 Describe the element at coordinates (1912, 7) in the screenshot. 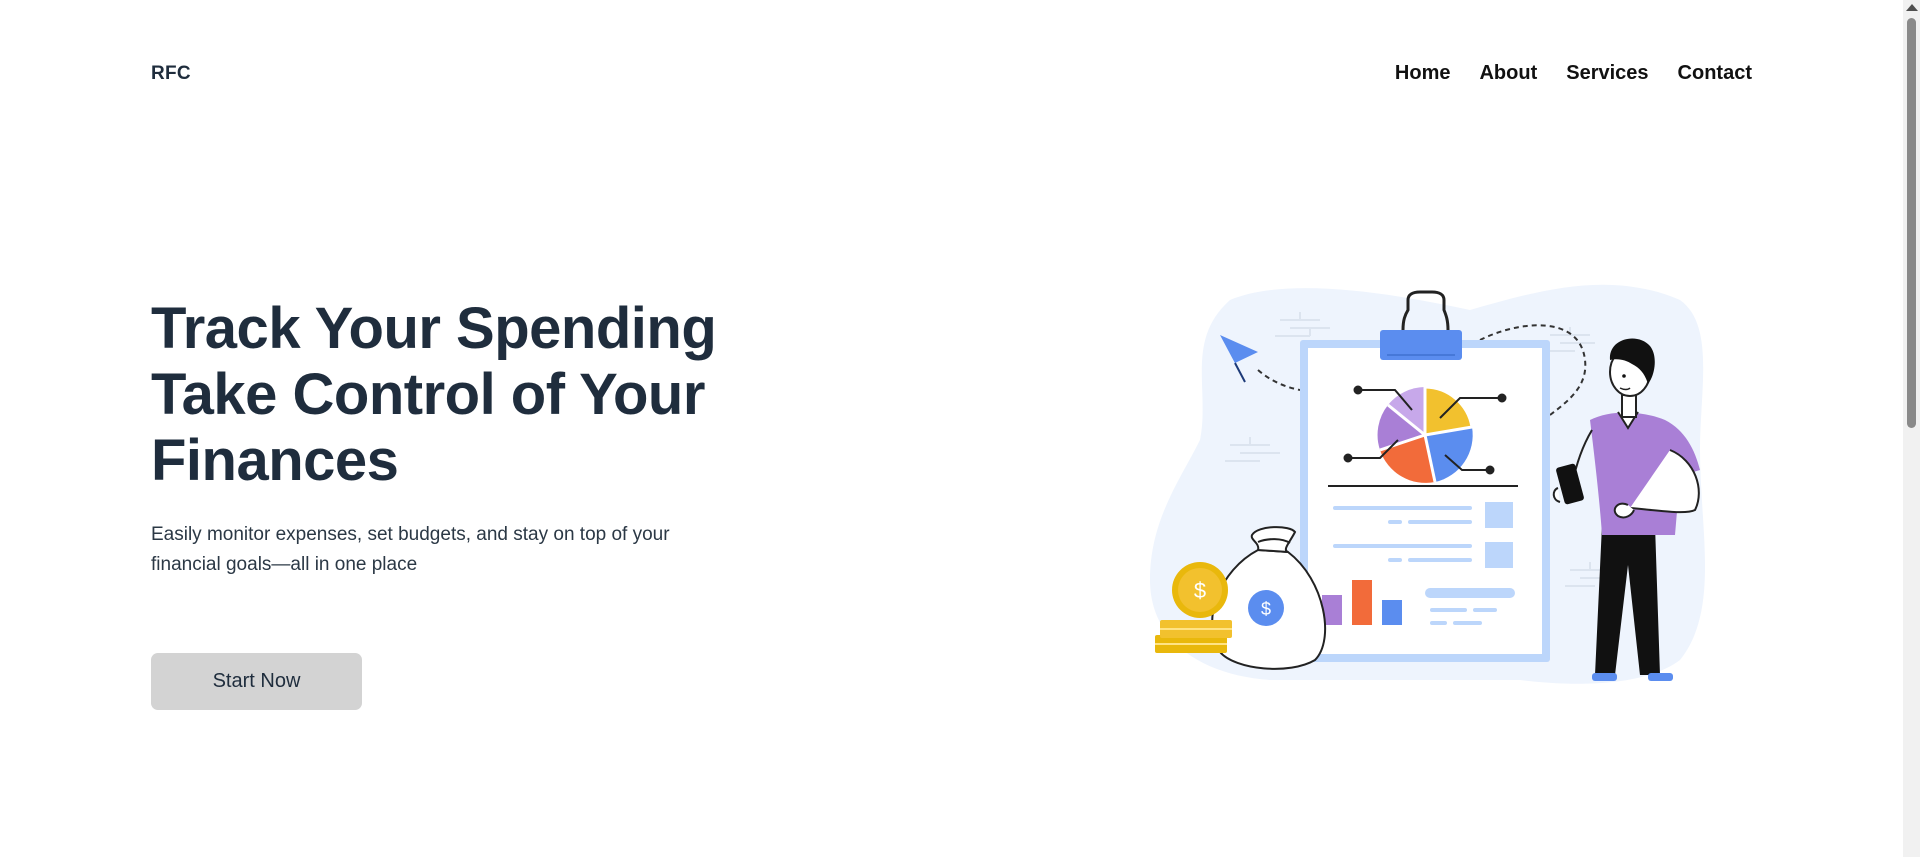

I see `scroll-up-arrow-icon` at that location.